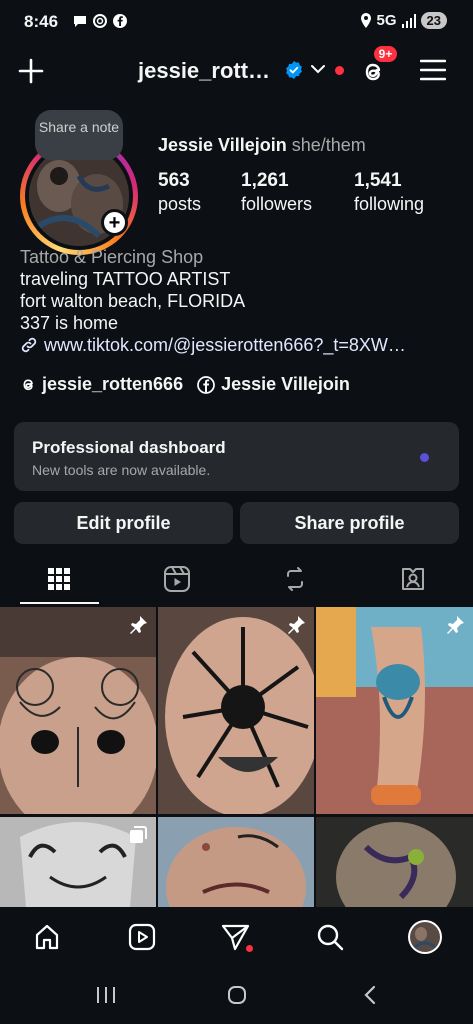 This screenshot has height=1024, width=473. Describe the element at coordinates (120, 21) in the screenshot. I see `facebook-status-icon` at that location.